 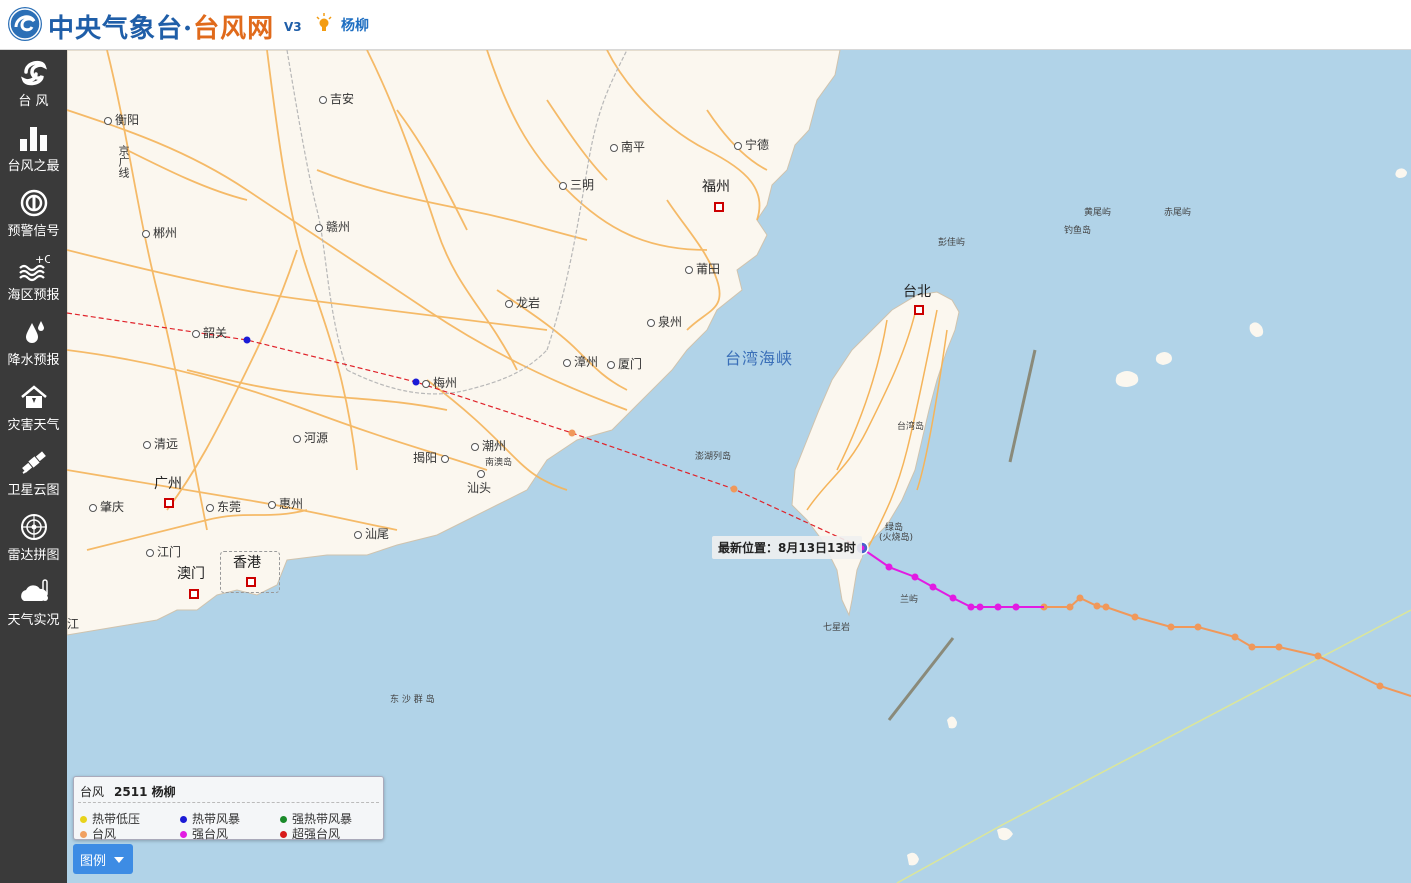 What do you see at coordinates (918, 308) in the screenshot?
I see `capital-marker-taibei` at bounding box center [918, 308].